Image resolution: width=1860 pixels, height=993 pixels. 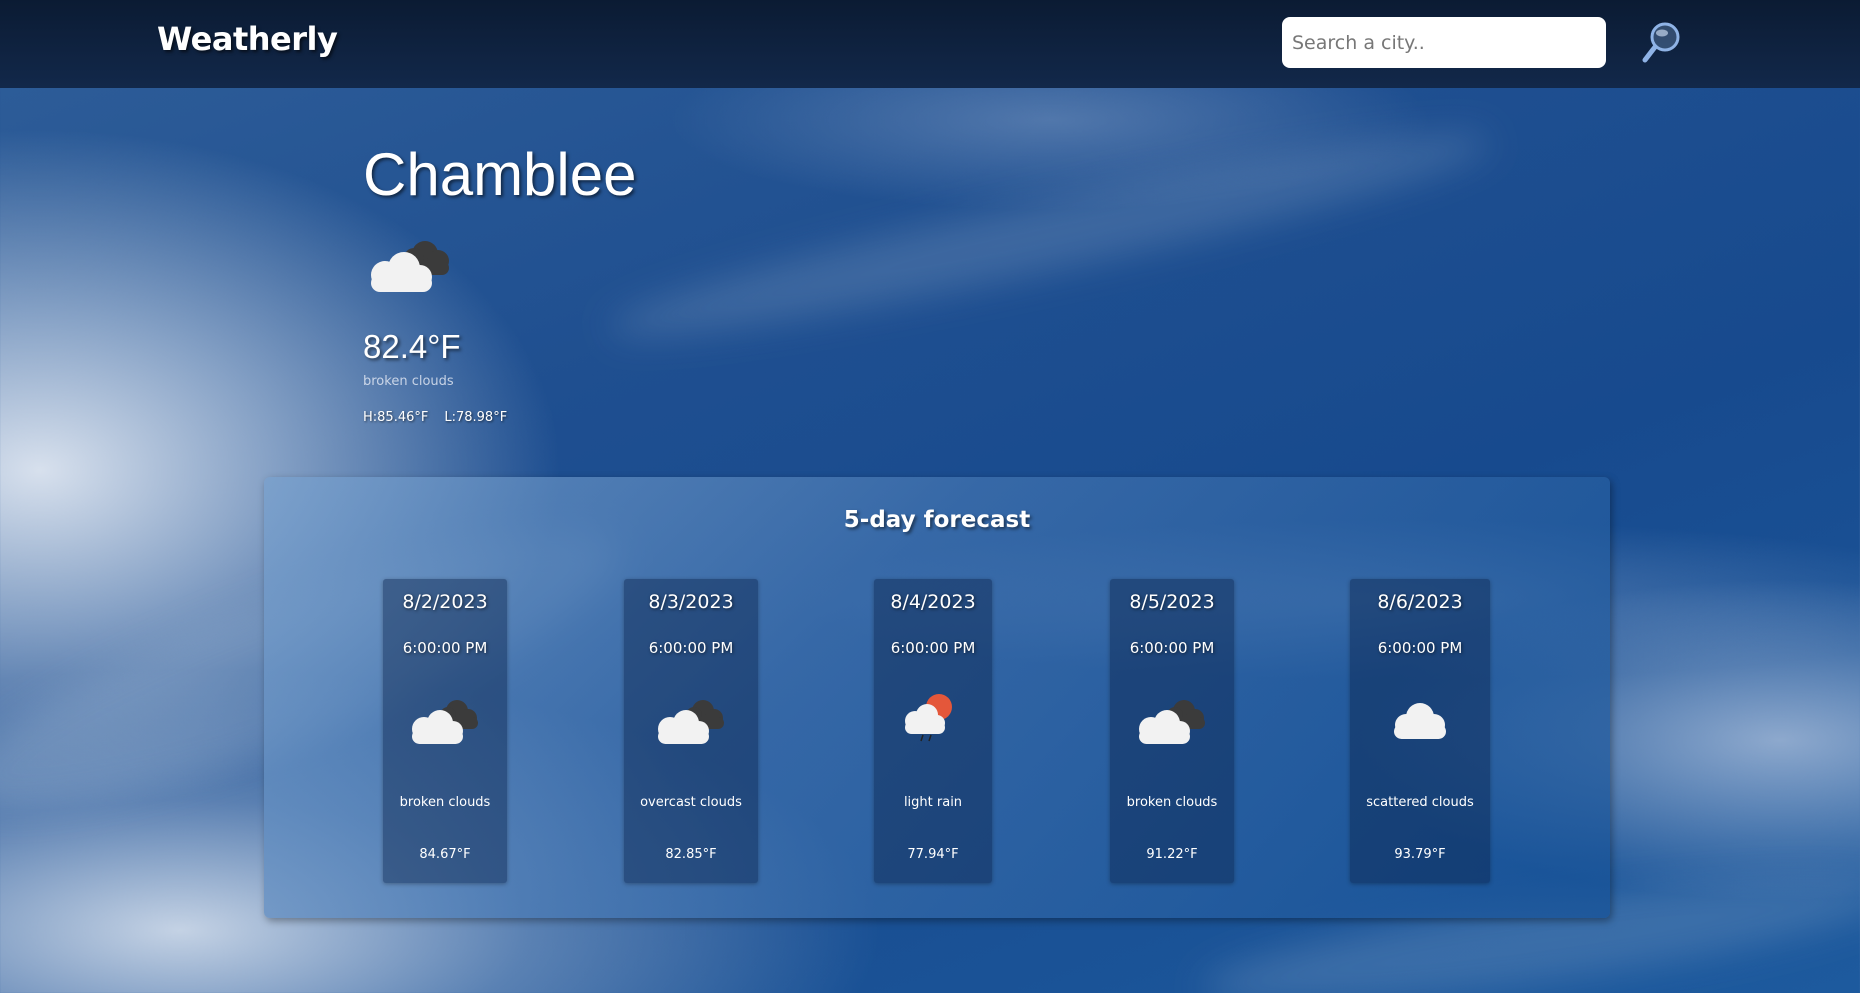 What do you see at coordinates (445, 602) in the screenshot?
I see `forecast-date: 8/2/2023` at bounding box center [445, 602].